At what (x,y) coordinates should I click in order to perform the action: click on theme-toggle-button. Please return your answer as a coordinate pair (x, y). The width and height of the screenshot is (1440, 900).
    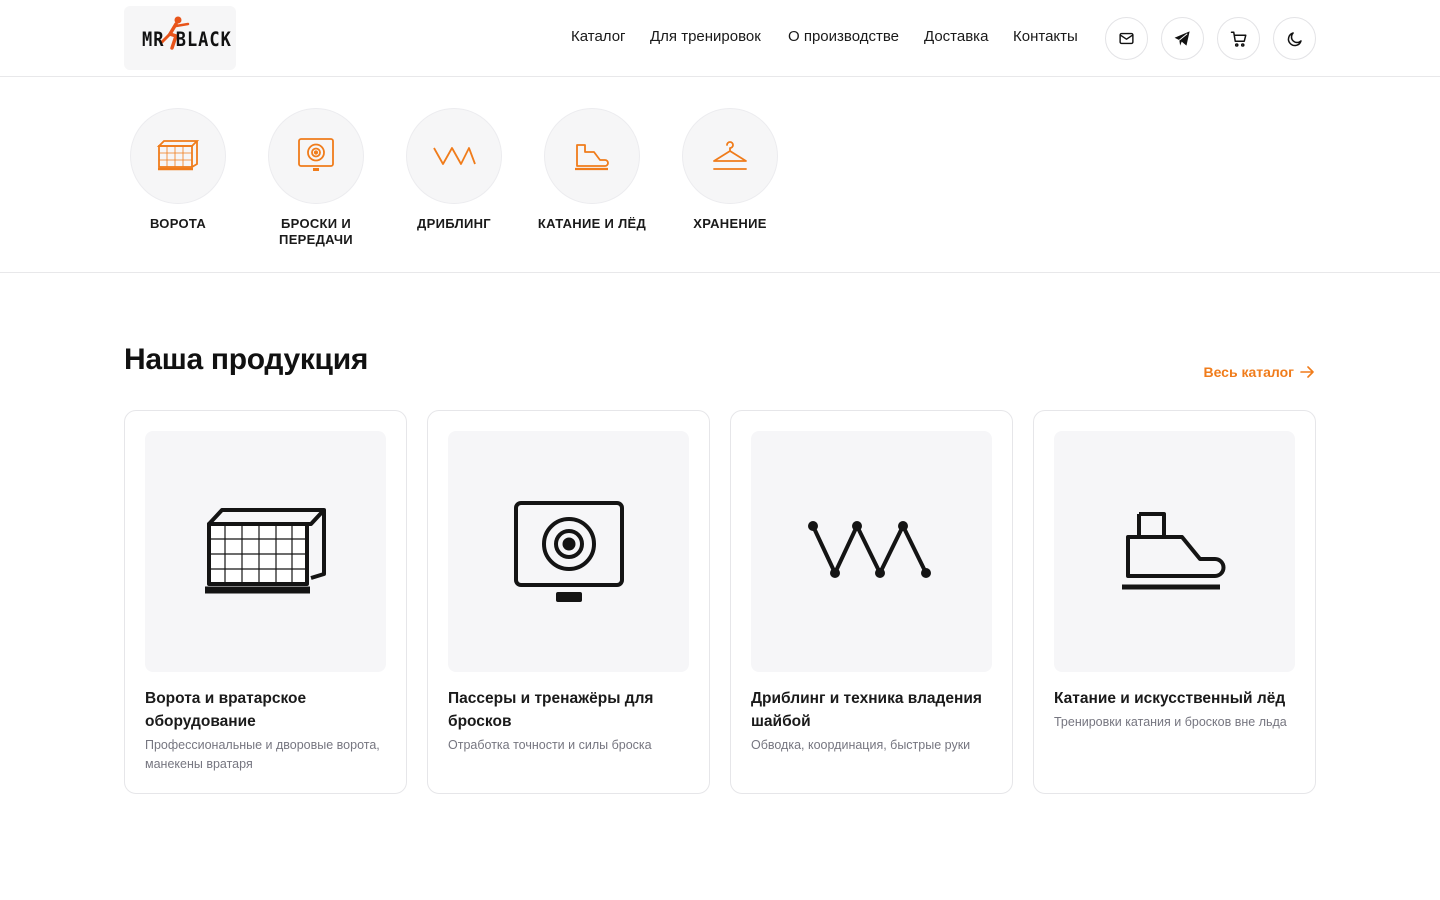
    Looking at the image, I should click on (1294, 38).